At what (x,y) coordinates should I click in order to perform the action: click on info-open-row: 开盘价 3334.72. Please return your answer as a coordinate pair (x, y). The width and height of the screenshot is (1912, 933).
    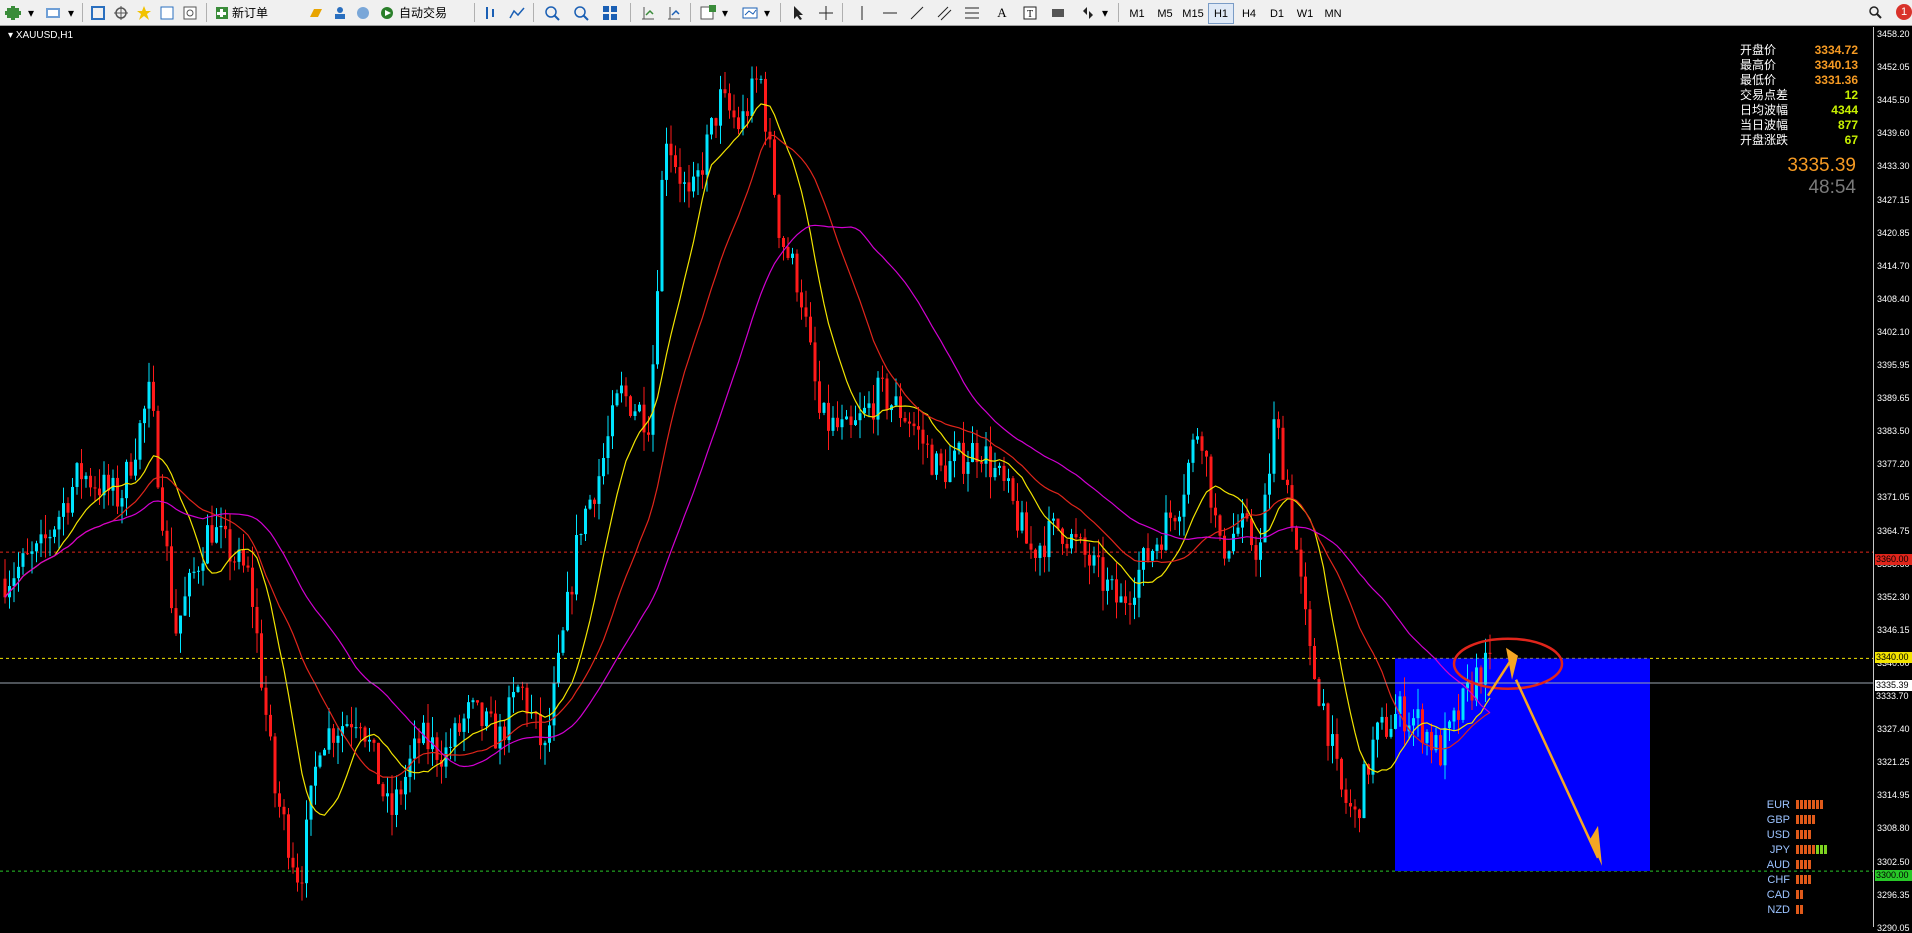
    Looking at the image, I should click on (1799, 50).